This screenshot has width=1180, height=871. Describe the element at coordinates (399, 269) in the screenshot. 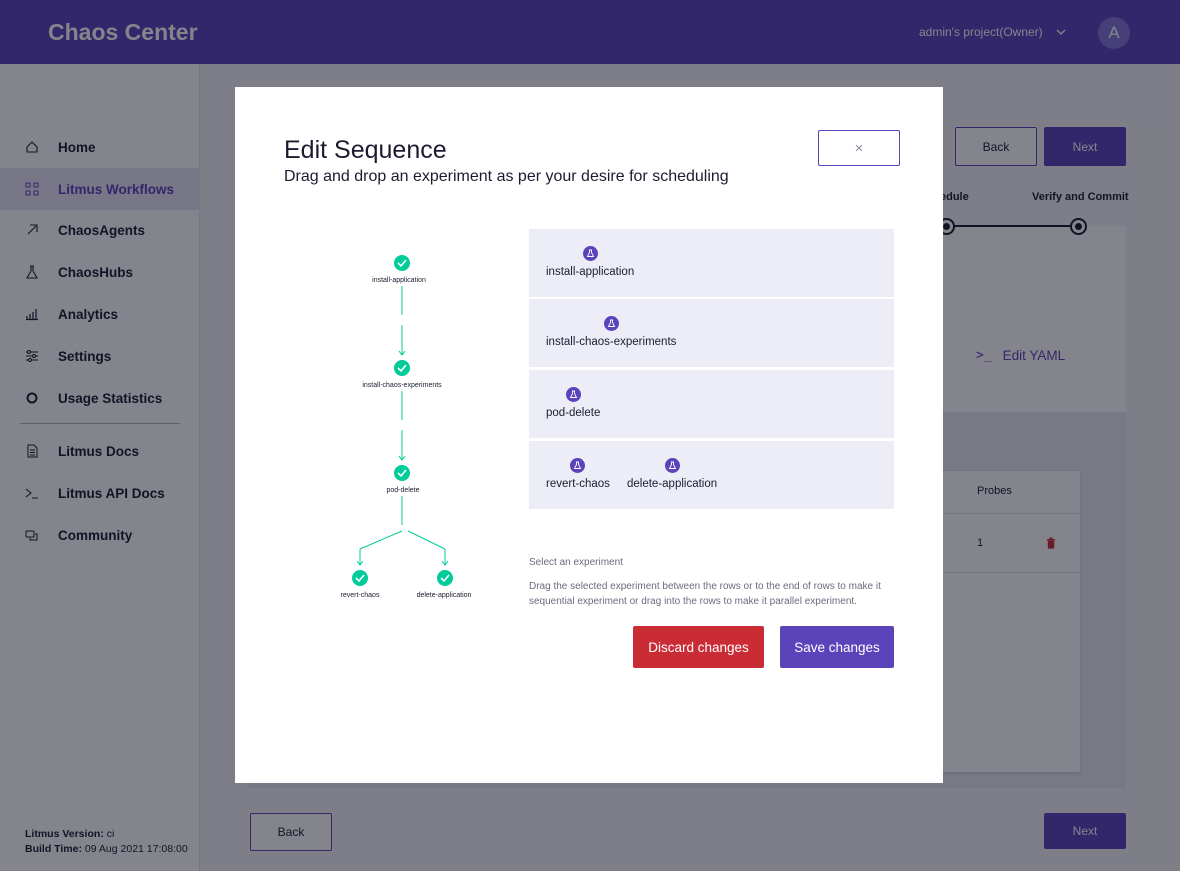

I see `graph-node: install-application` at that location.